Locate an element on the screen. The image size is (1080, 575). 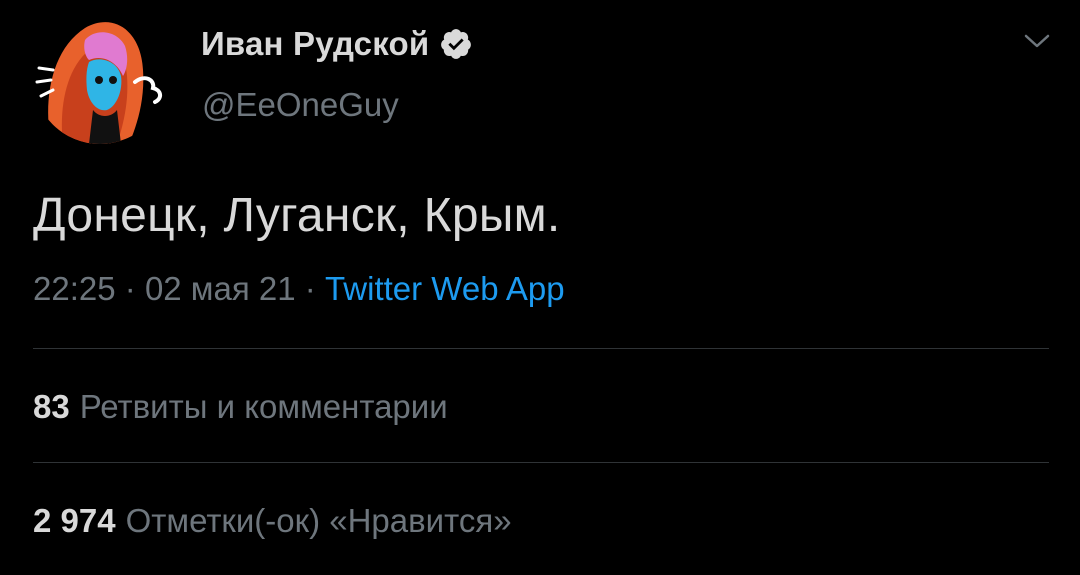
likes-count: 2 974 is located at coordinates (74, 520).